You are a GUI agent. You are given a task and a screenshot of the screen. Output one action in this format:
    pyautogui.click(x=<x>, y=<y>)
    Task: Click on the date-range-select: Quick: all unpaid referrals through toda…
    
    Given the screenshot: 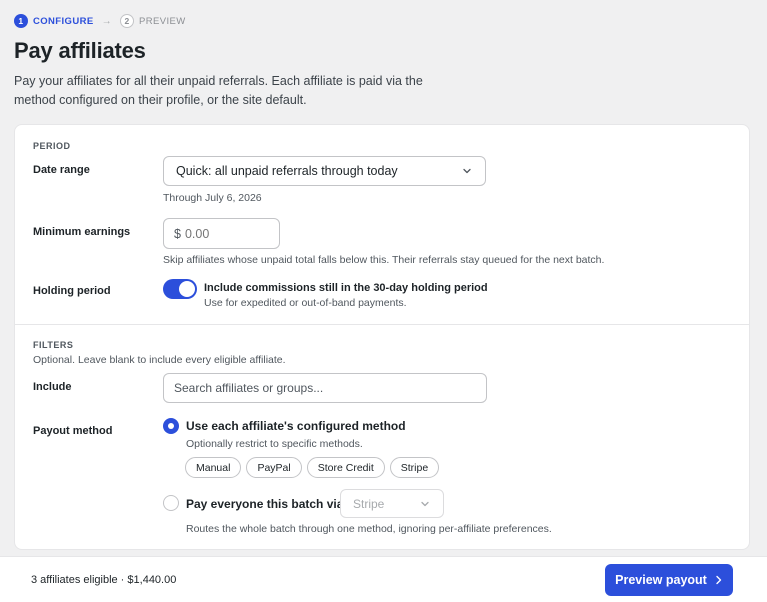 What is the action you would take?
    pyautogui.click(x=324, y=171)
    